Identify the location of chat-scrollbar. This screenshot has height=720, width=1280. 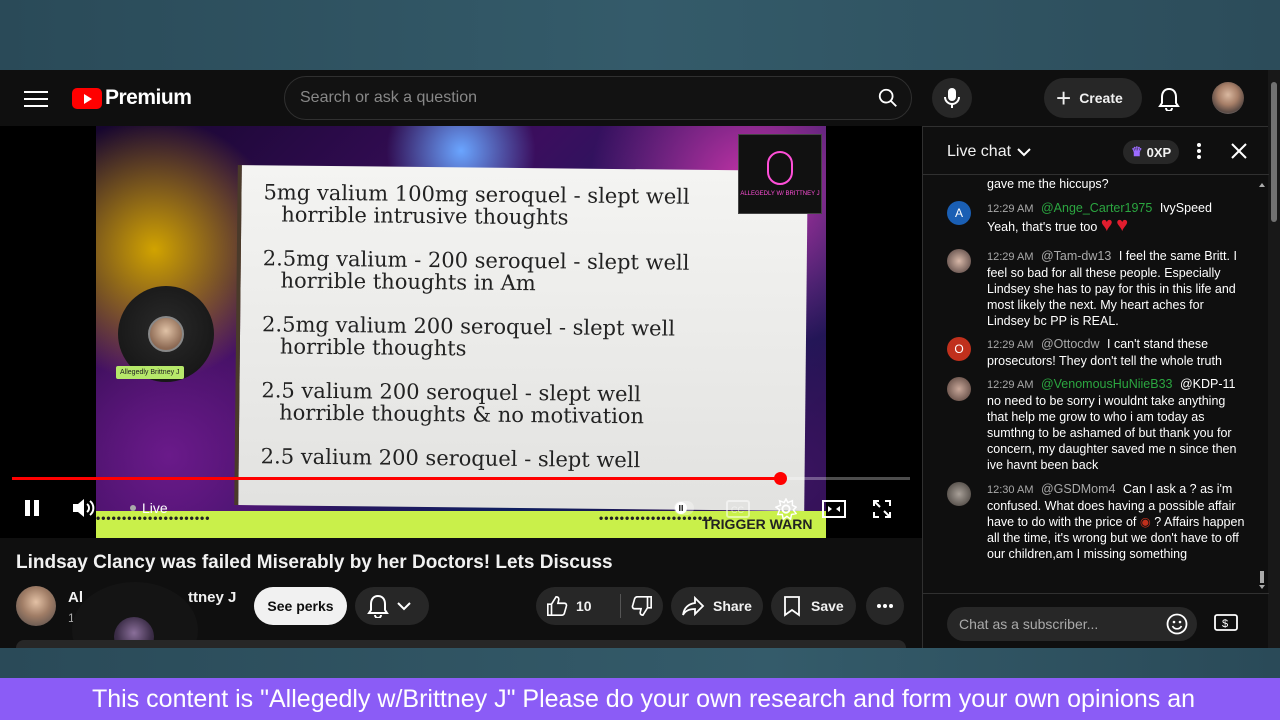
(1262, 384).